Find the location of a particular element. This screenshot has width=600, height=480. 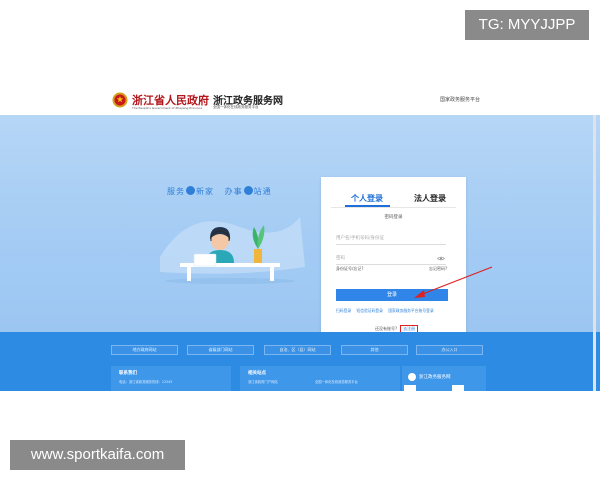

footer-related-sites-panel: 相关站点 浙江省政府门户网站 全国一体化在线政务服务平台 is located at coordinates (320, 378).